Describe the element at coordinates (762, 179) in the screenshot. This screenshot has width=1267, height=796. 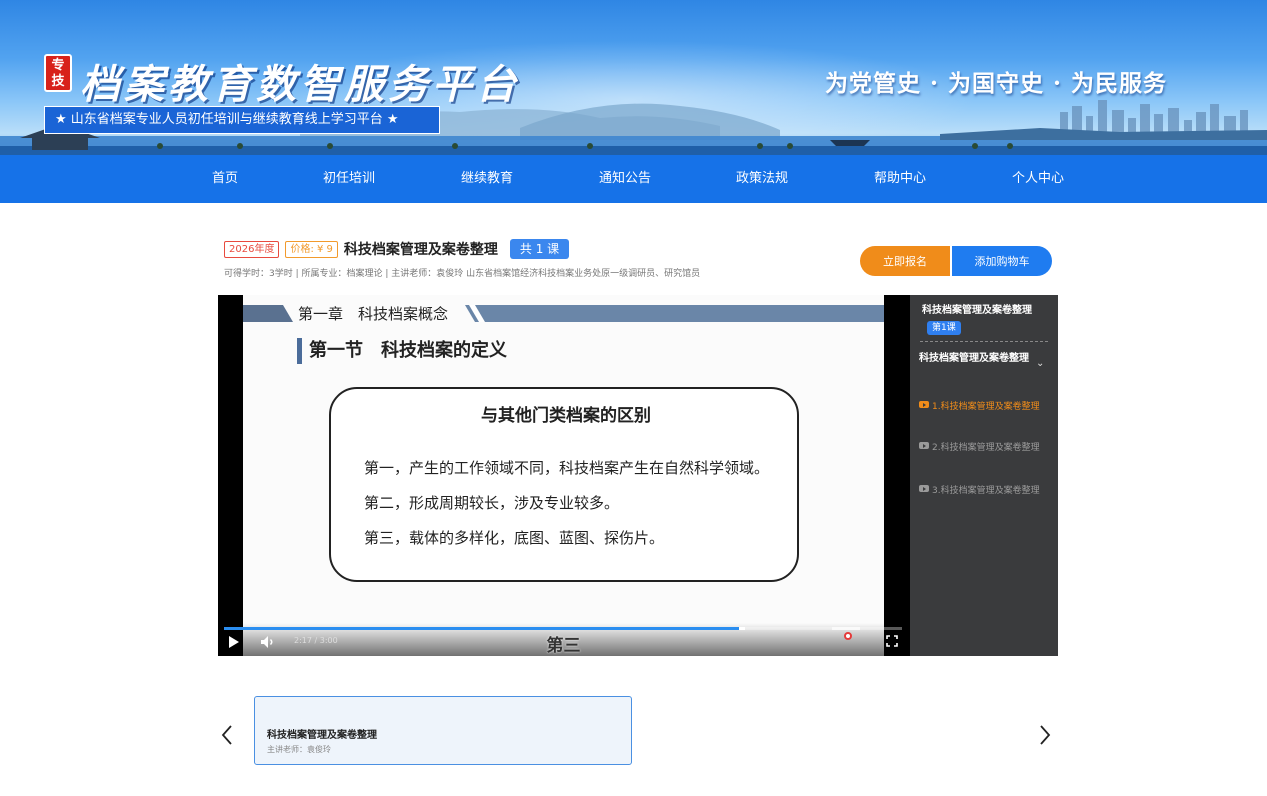
I see `nav-item-policies: 政策法规` at that location.